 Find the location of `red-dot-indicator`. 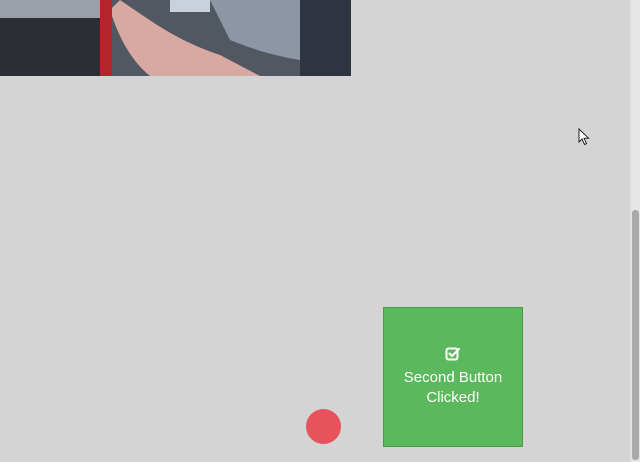

red-dot-indicator is located at coordinates (323, 426).